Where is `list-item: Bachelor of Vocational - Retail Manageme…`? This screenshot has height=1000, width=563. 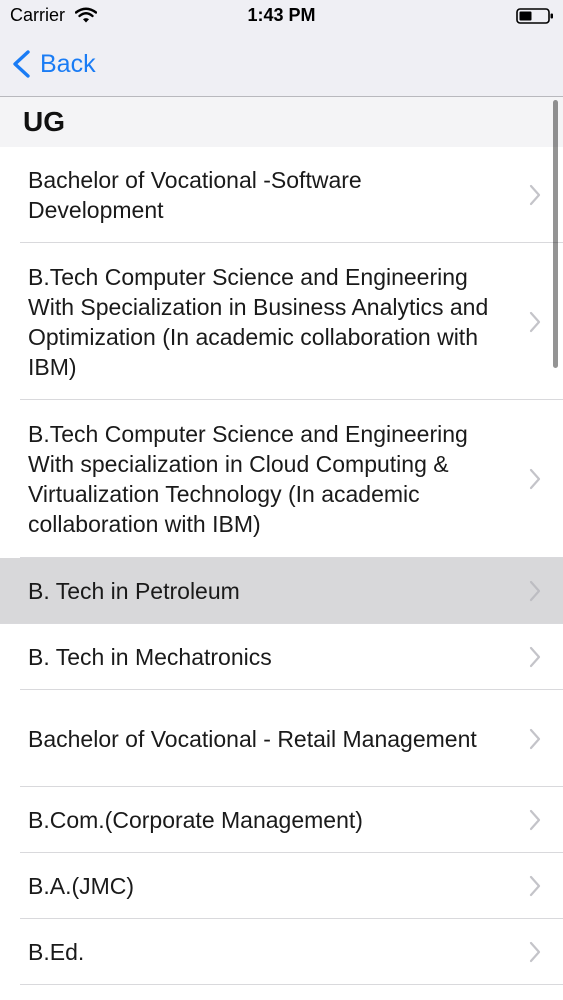 list-item: Bachelor of Vocational - Retail Manageme… is located at coordinates (281, 738).